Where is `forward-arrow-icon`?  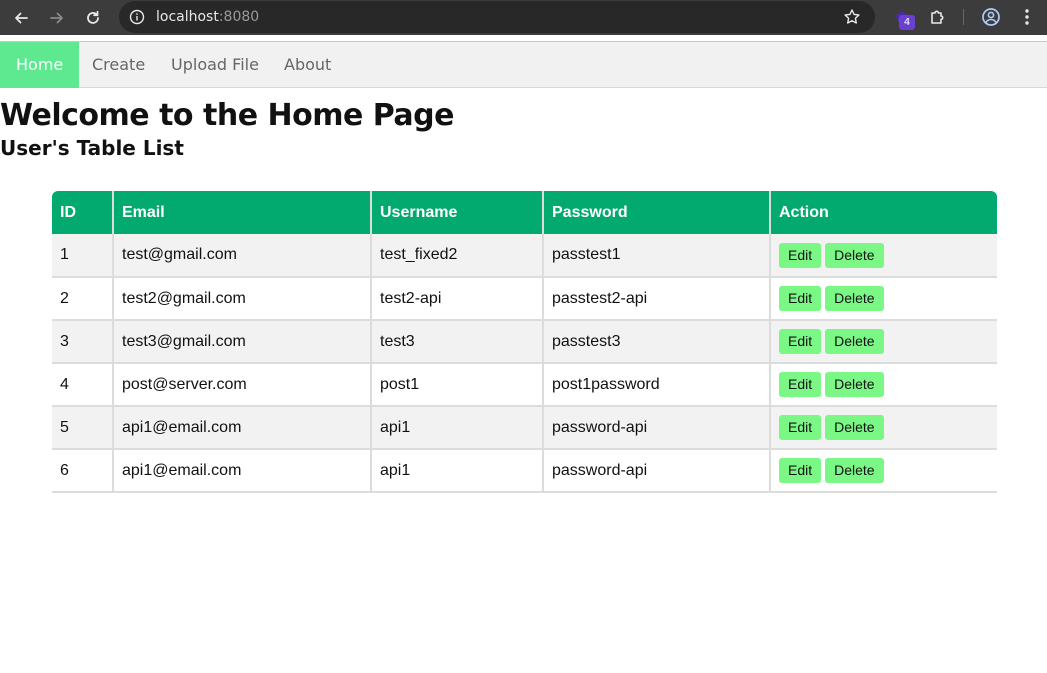 forward-arrow-icon is located at coordinates (56, 18).